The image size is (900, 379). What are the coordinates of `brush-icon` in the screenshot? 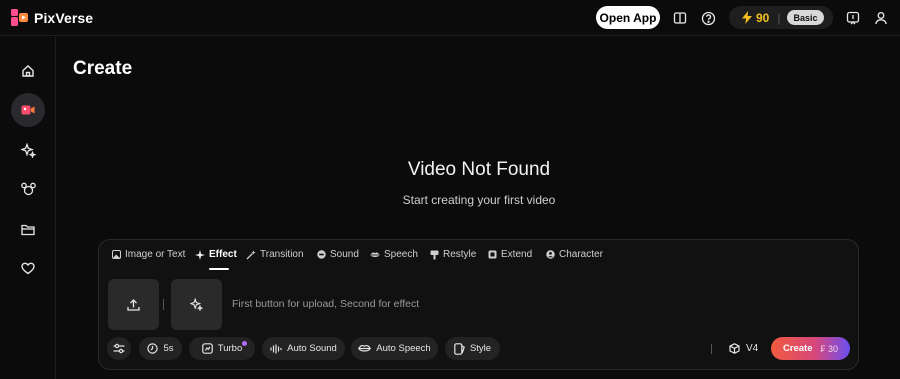 It's located at (434, 255).